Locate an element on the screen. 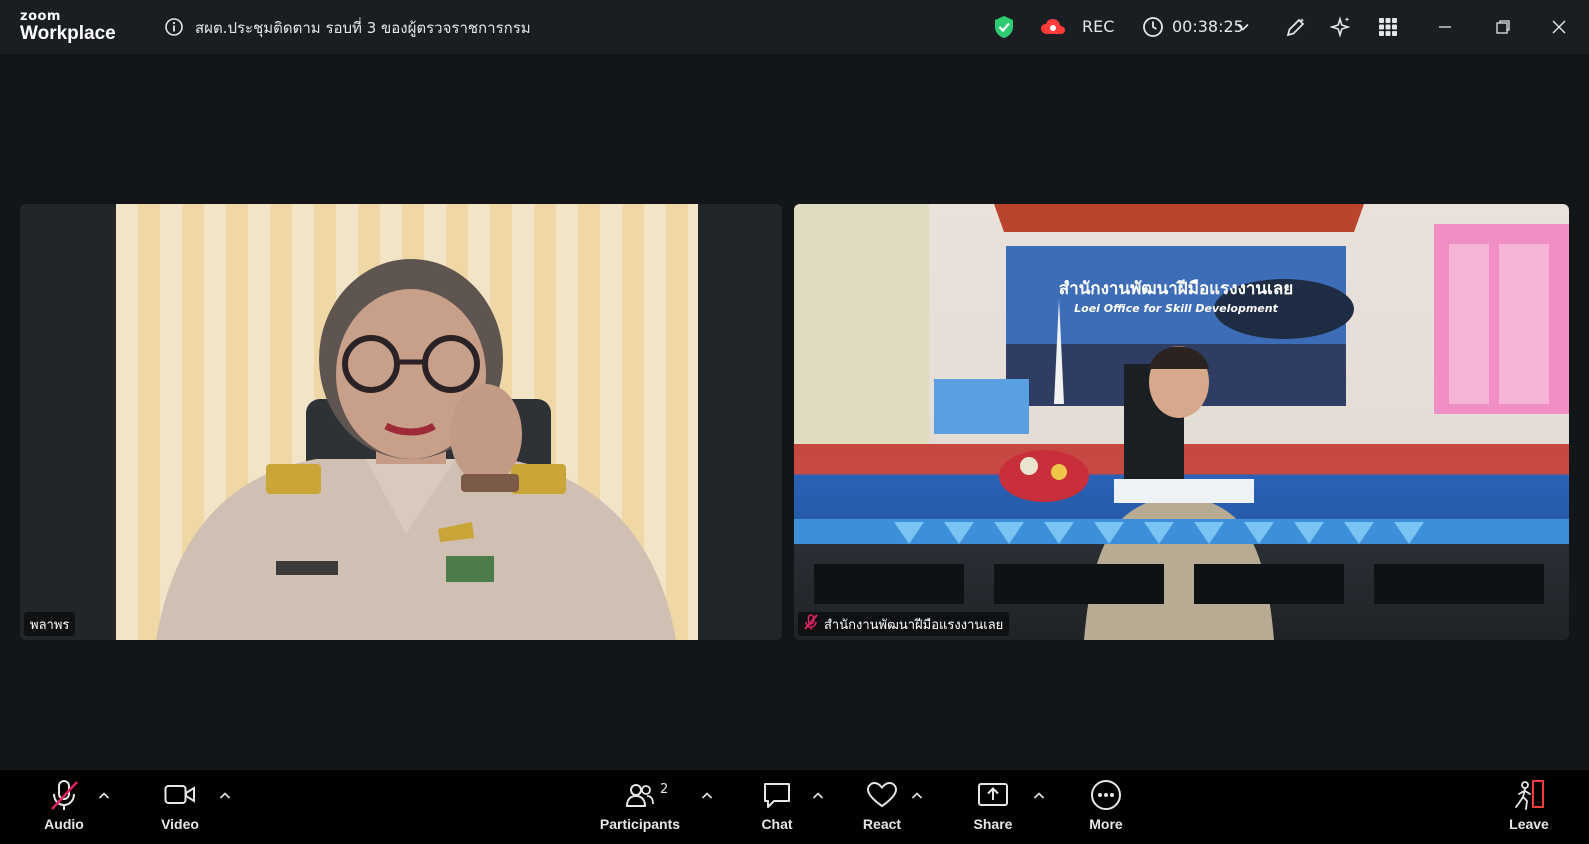  participants-count: 2 is located at coordinates (664, 789).